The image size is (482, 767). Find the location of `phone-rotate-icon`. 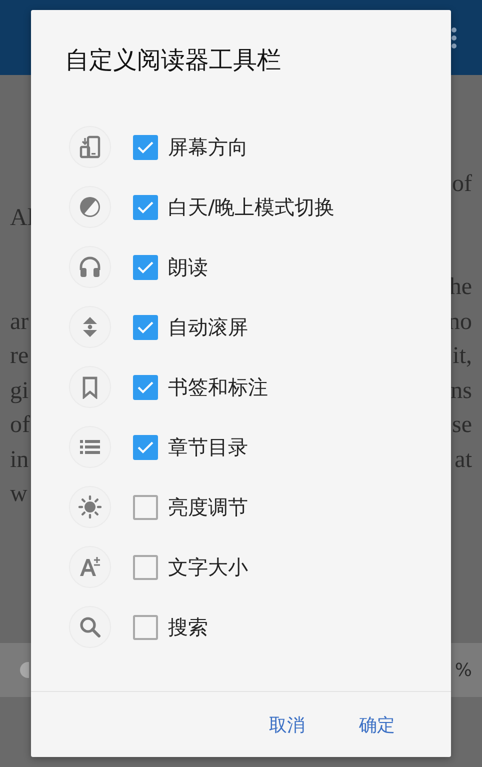

phone-rotate-icon is located at coordinates (90, 147).